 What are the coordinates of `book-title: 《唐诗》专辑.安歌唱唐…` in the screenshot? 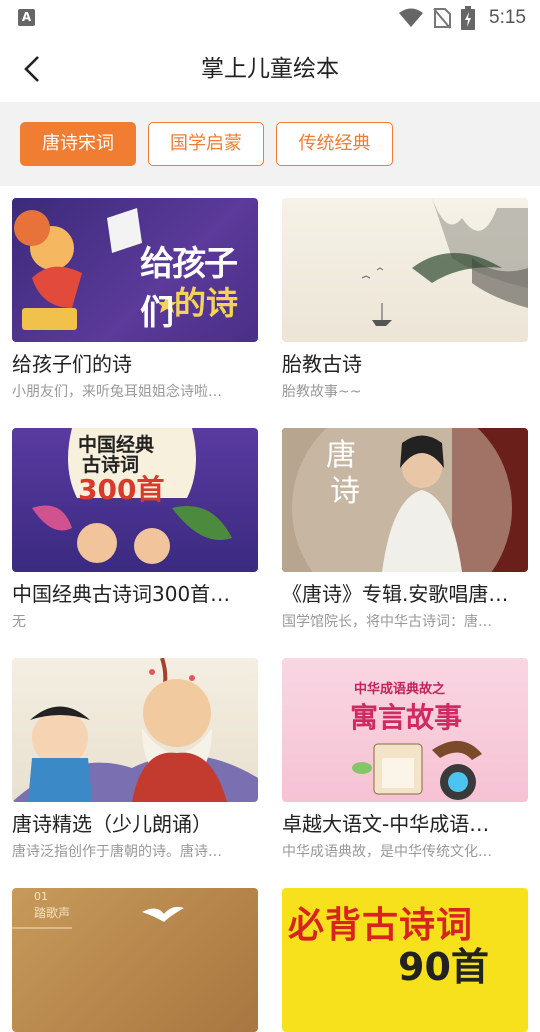 It's located at (405, 594).